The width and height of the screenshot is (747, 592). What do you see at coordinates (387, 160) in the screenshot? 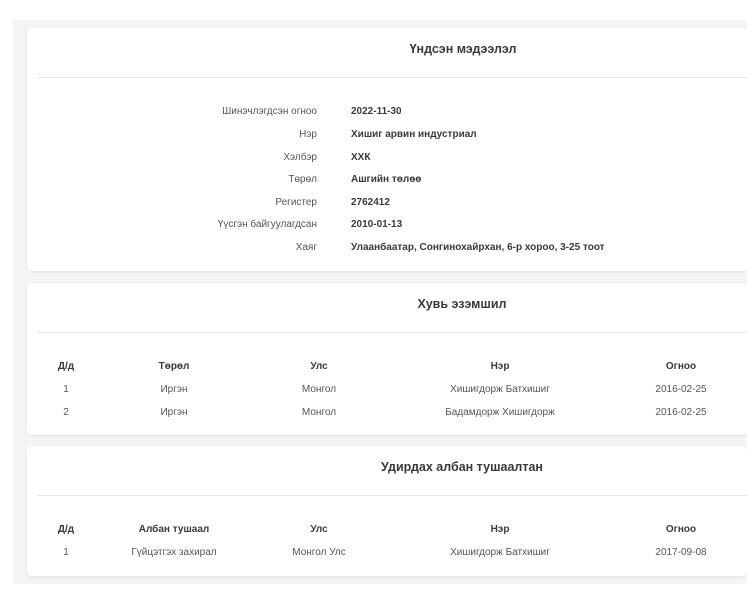
I see `info-row-form: Хэлбэр ХХК` at bounding box center [387, 160].